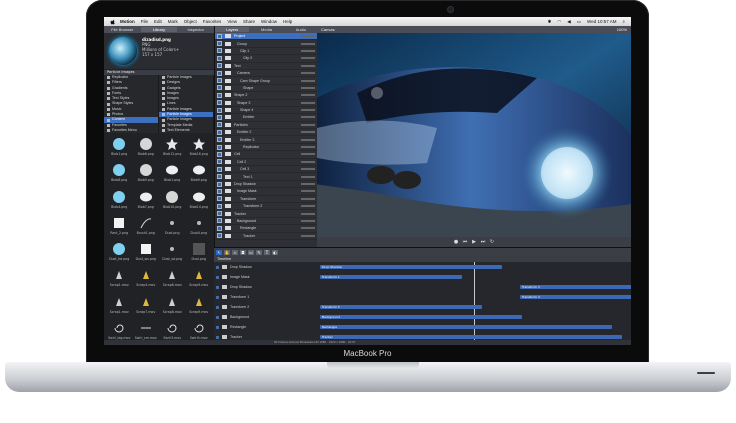 The width and height of the screenshot is (736, 423). What do you see at coordinates (235, 252) in the screenshot?
I see `zoom-tool-icon: ⌕` at bounding box center [235, 252].